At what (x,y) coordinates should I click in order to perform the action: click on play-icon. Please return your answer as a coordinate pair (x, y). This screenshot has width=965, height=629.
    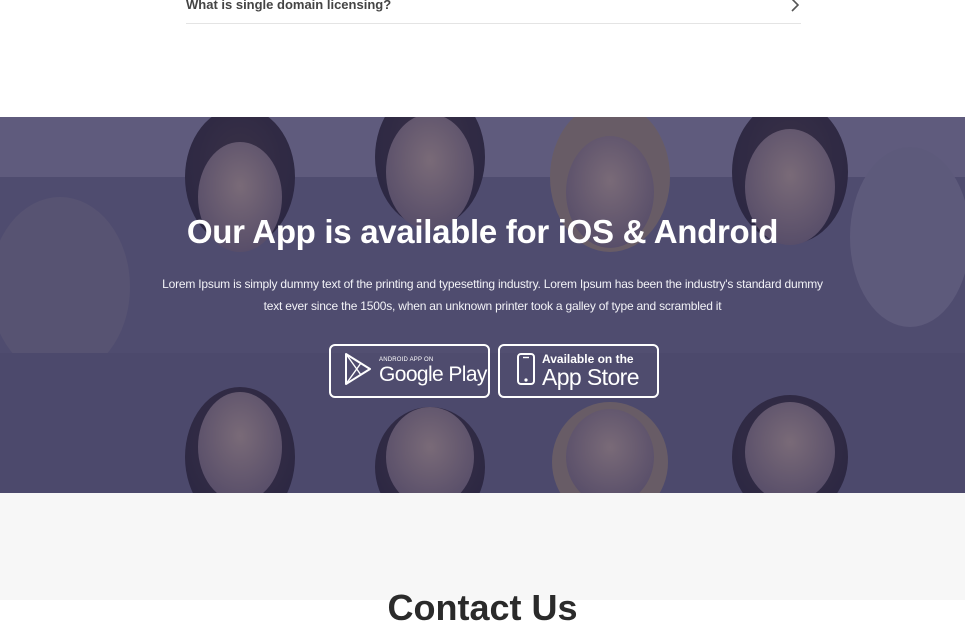
    Looking at the image, I should click on (358, 371).